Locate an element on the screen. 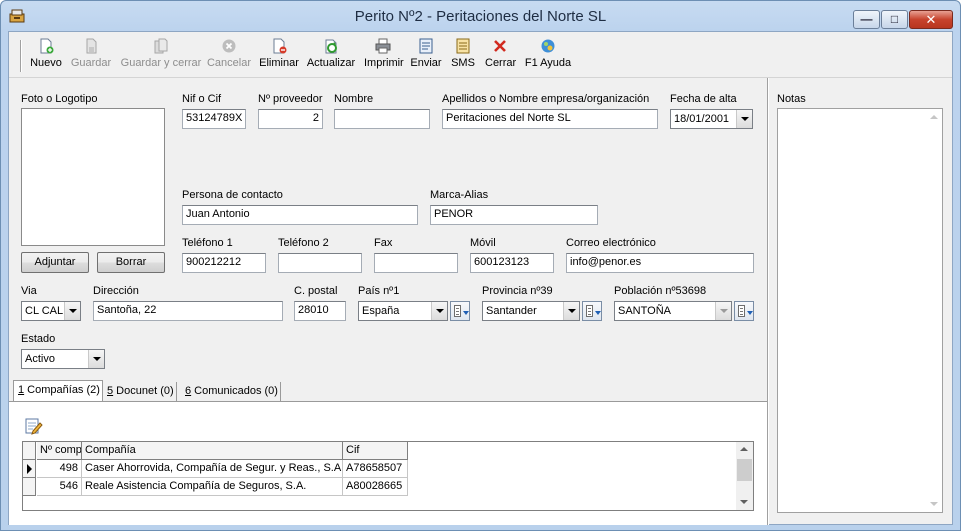  close-window-button: ✕ is located at coordinates (931, 19).